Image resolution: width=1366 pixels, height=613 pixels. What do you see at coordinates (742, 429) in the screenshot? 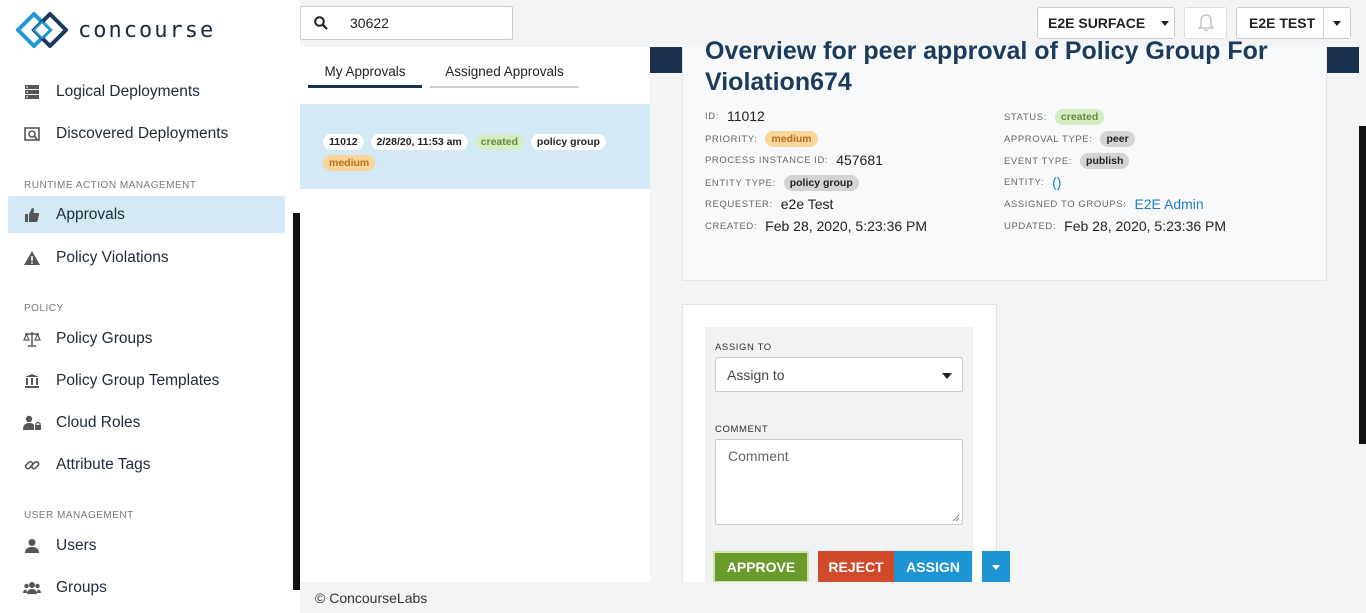
I see `comment-label: COMMENT` at bounding box center [742, 429].